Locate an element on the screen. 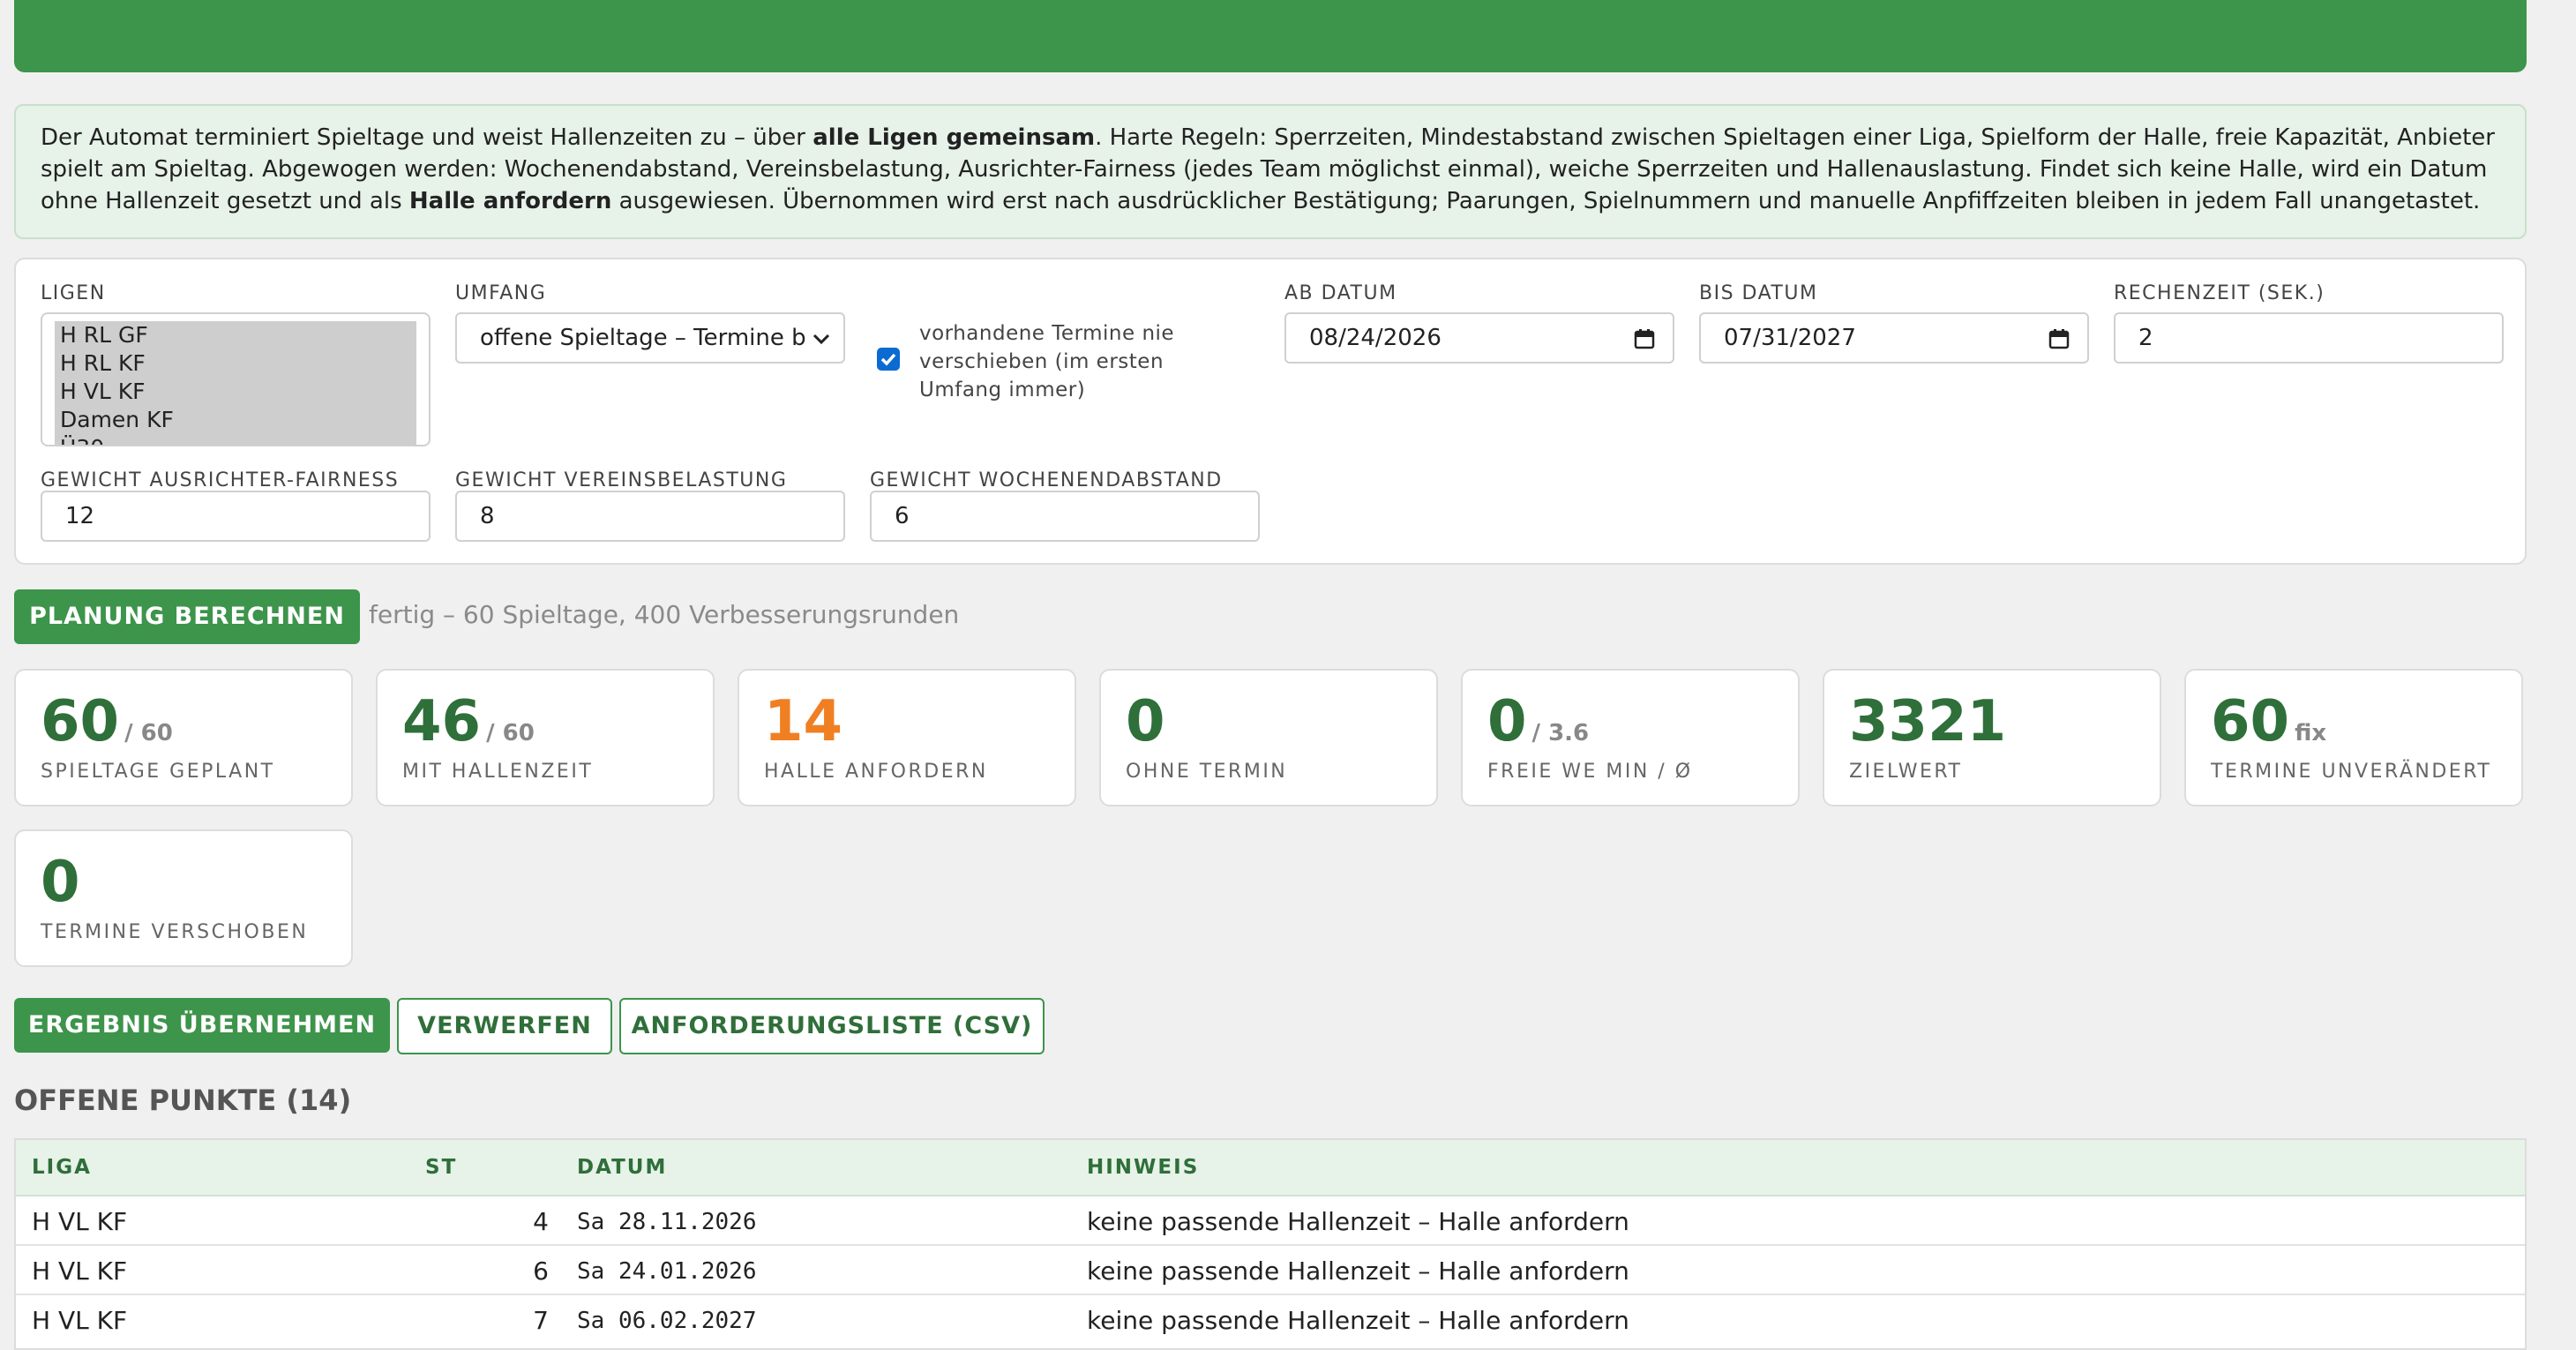 The height and width of the screenshot is (1350, 2576). stat-card: 3321 Zielwert is located at coordinates (1992, 737).